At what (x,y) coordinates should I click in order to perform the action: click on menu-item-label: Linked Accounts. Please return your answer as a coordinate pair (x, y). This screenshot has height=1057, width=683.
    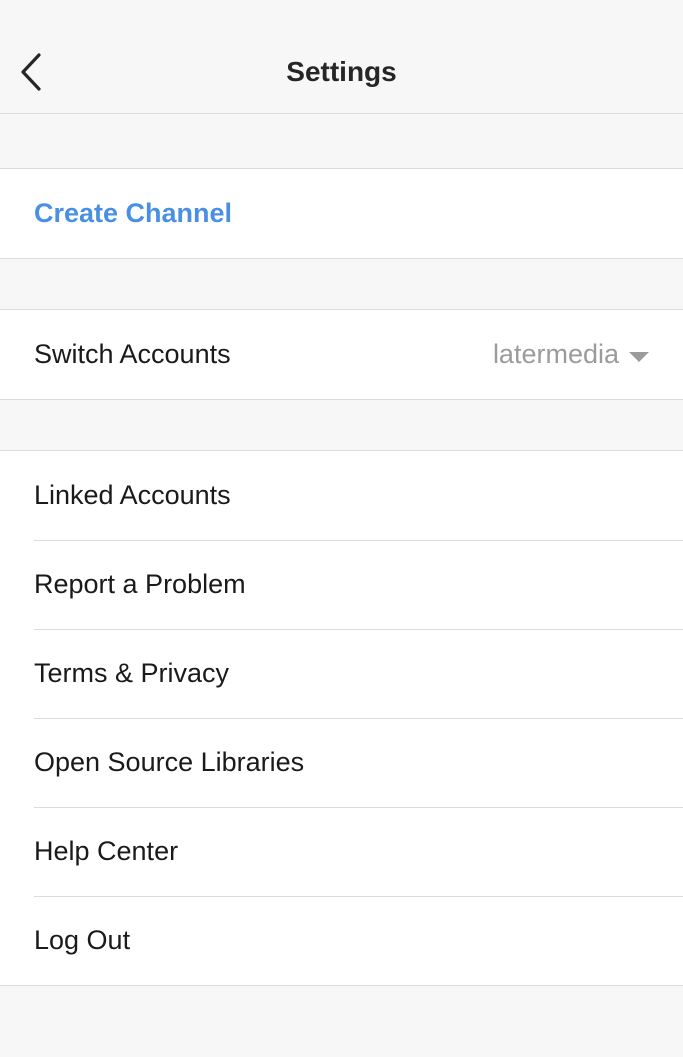
    Looking at the image, I should click on (132, 495).